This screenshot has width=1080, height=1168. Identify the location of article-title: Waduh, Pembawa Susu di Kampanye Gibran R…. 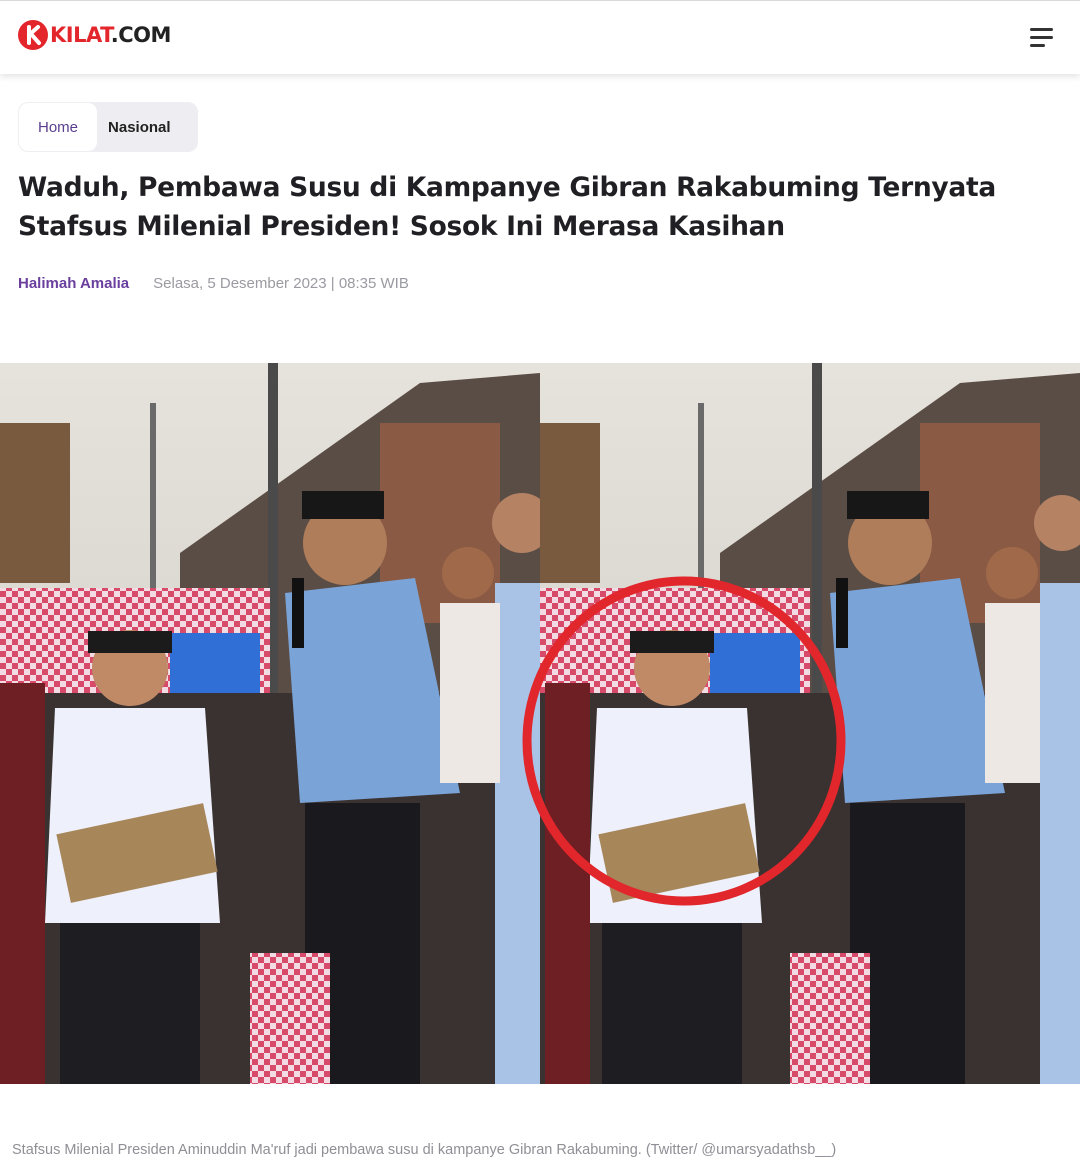
(507, 207).